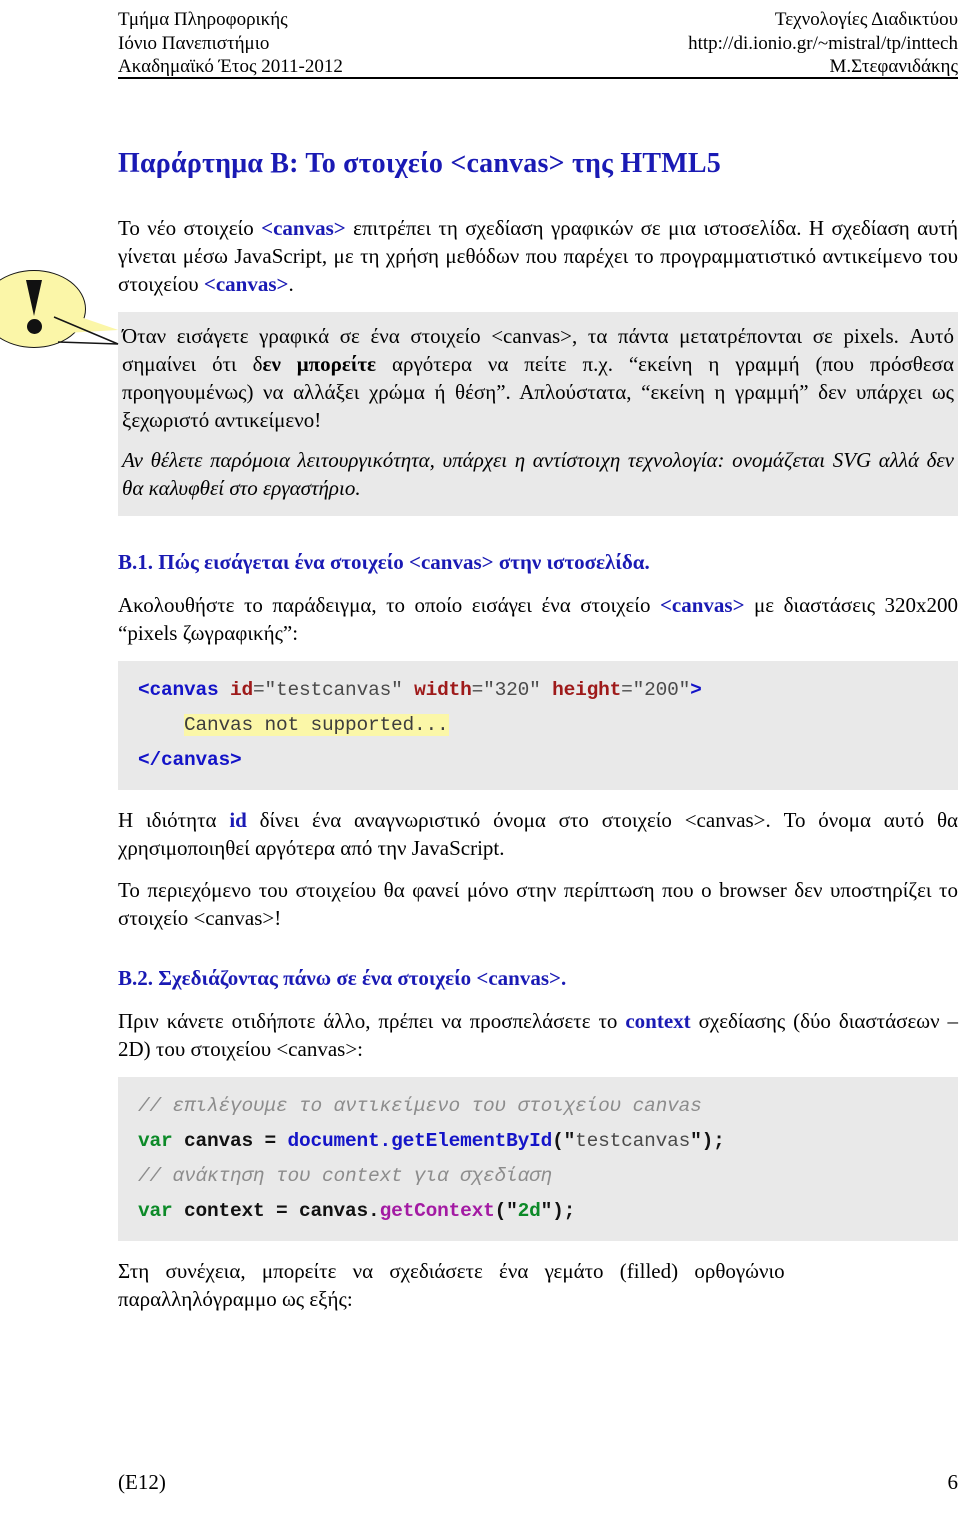  What do you see at coordinates (194, 43) in the screenshot?
I see `header-university: Ιόνιο Πανεπιστήμιο` at bounding box center [194, 43].